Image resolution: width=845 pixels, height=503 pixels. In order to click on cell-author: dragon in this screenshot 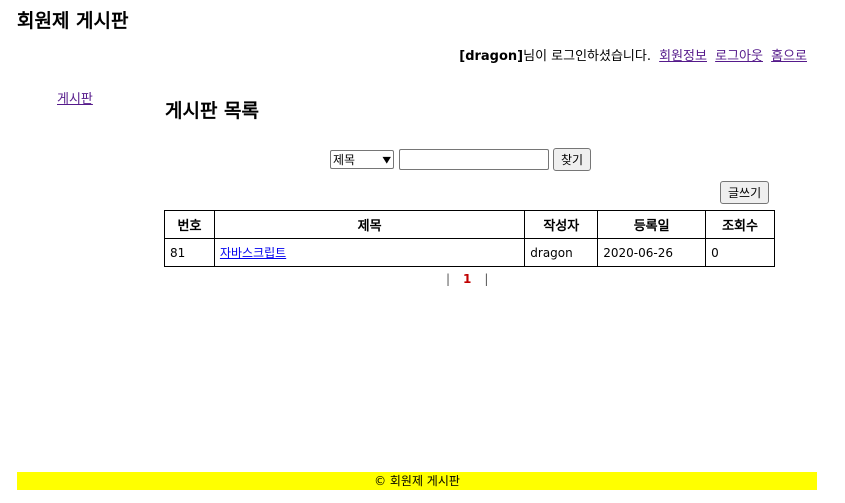, I will do `click(561, 252)`.